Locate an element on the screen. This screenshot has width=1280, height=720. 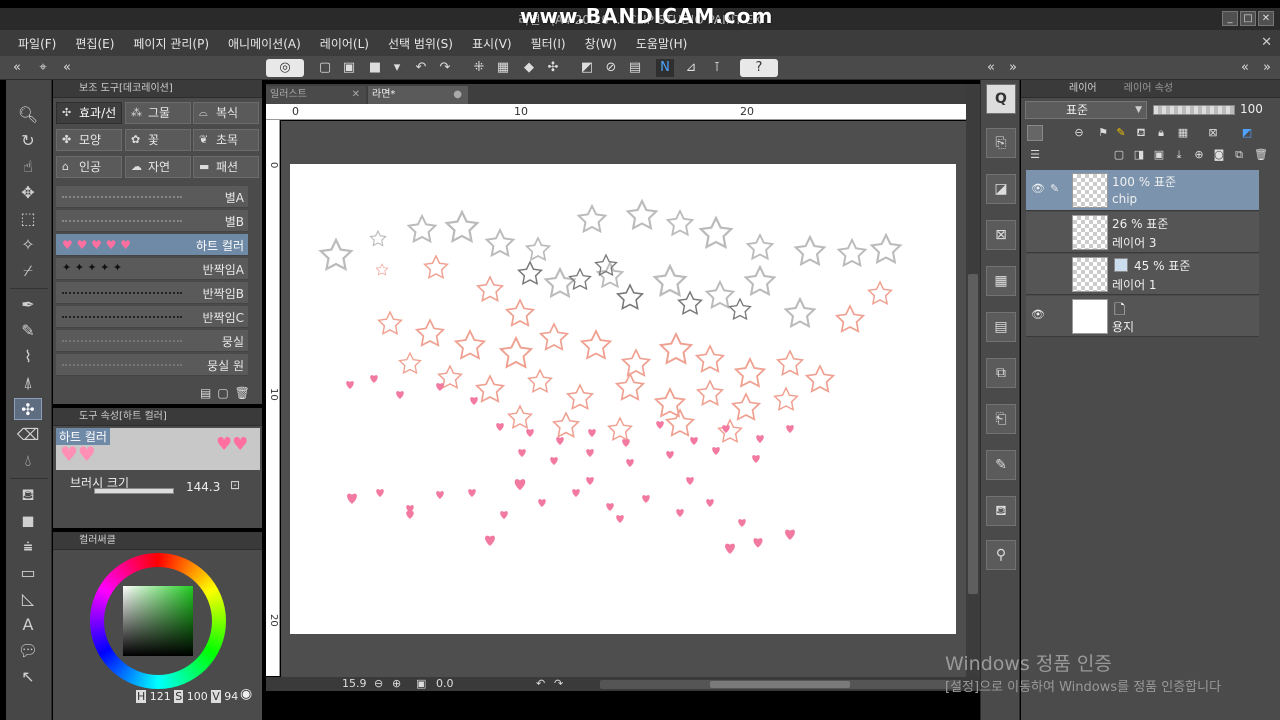
operation-tool-icon: ☝ is located at coordinates (28, 167).